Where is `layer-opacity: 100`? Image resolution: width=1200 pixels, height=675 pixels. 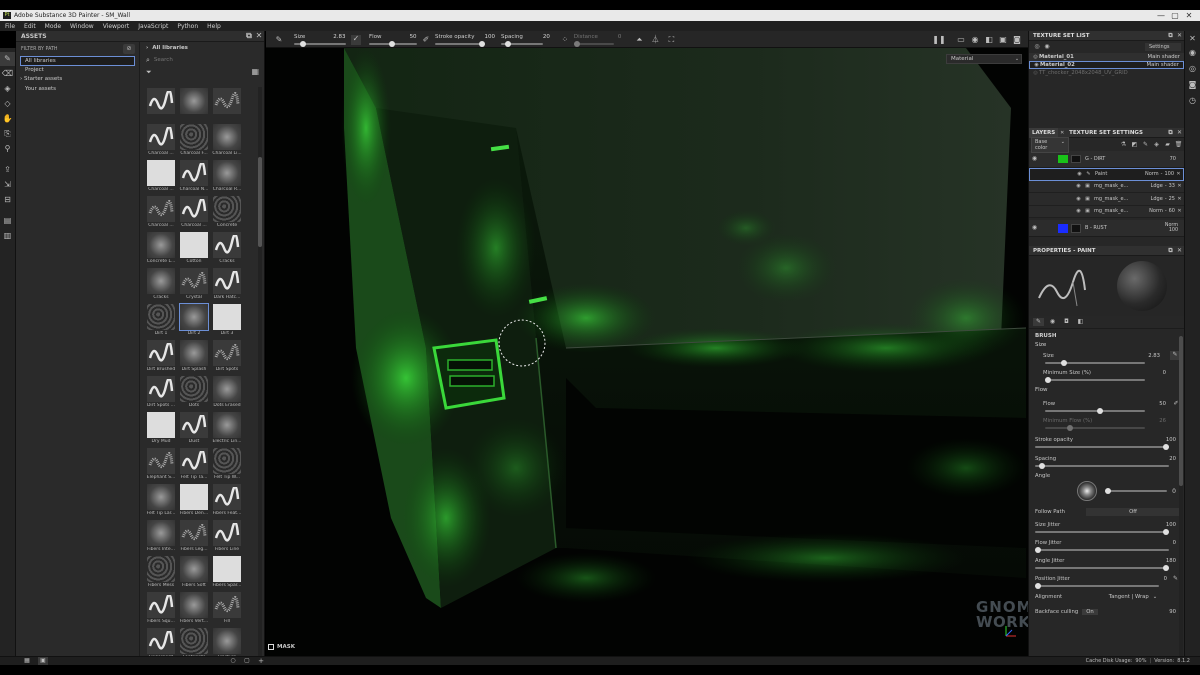
layer-opacity: 100 is located at coordinates (1173, 230).